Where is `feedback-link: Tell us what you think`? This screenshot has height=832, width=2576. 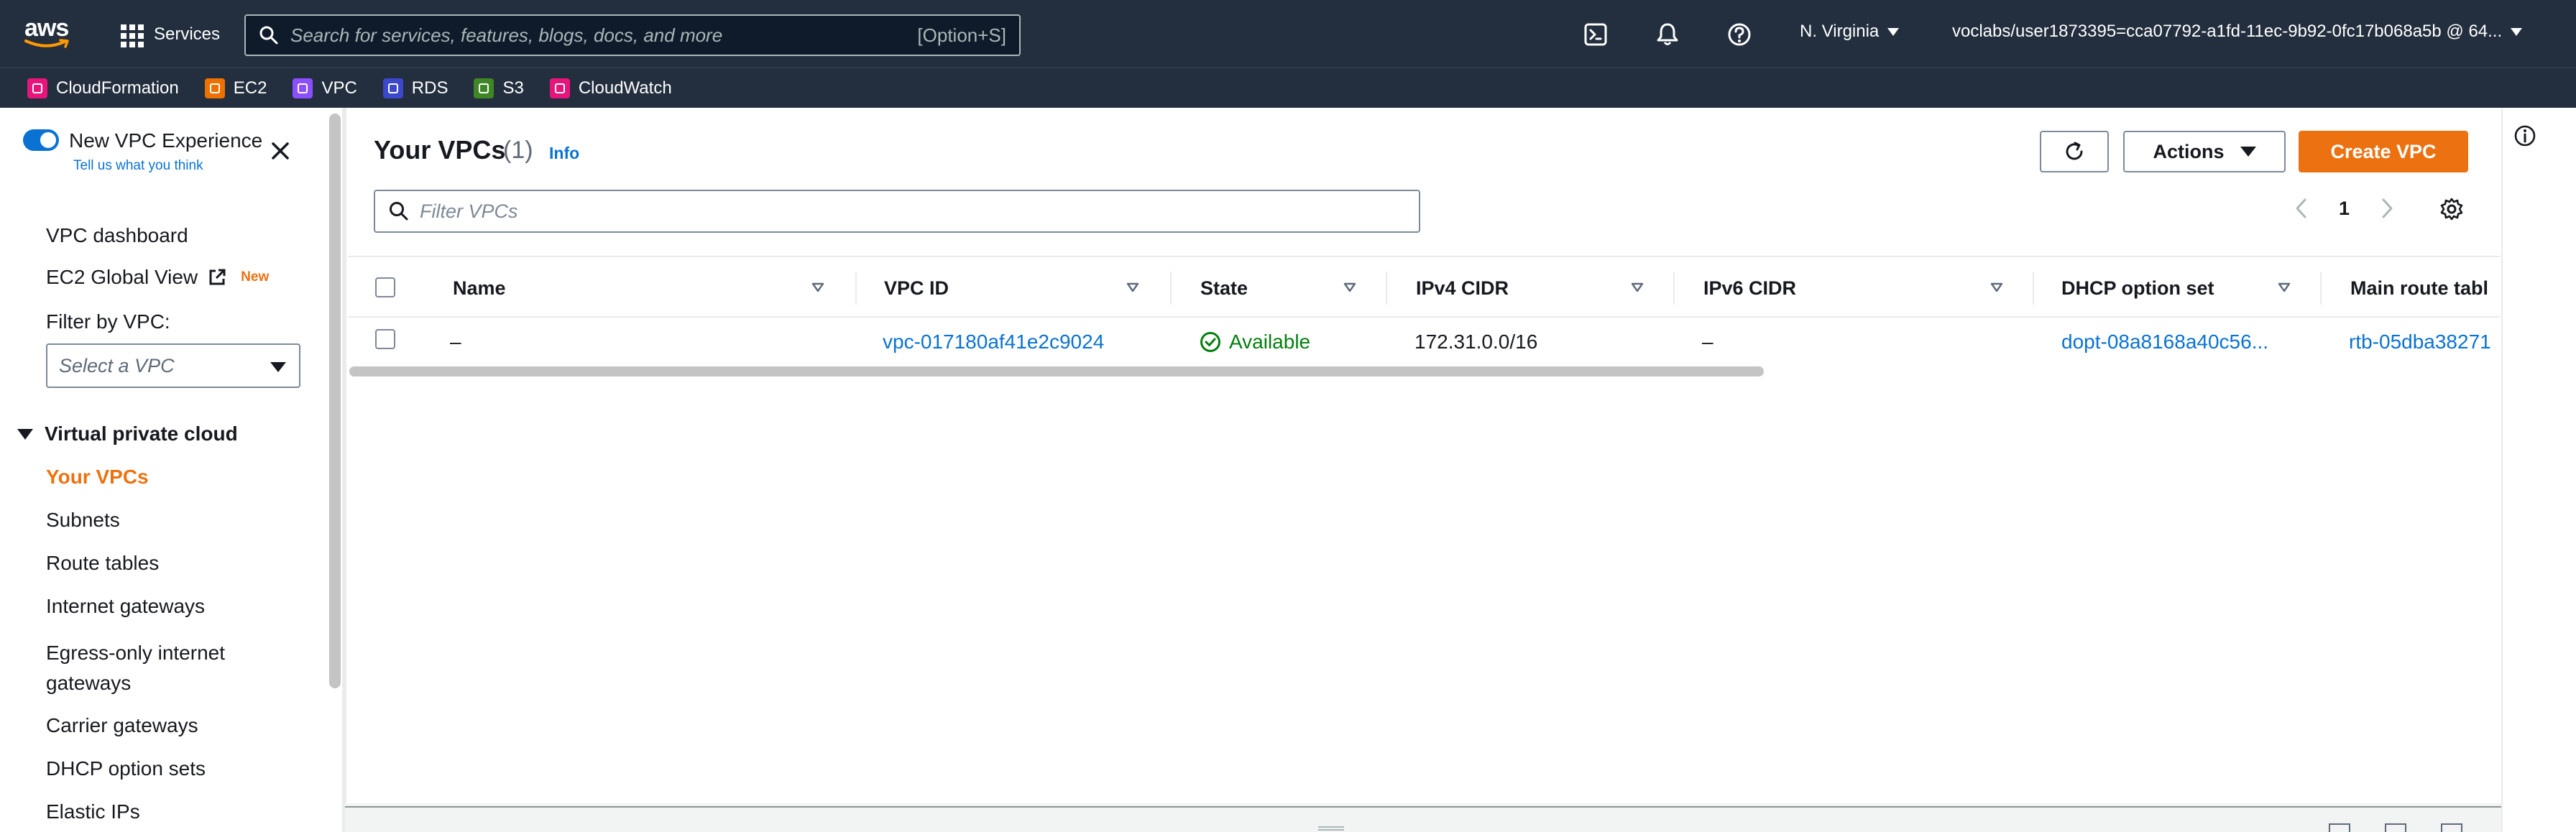 feedback-link: Tell us what you think is located at coordinates (138, 166).